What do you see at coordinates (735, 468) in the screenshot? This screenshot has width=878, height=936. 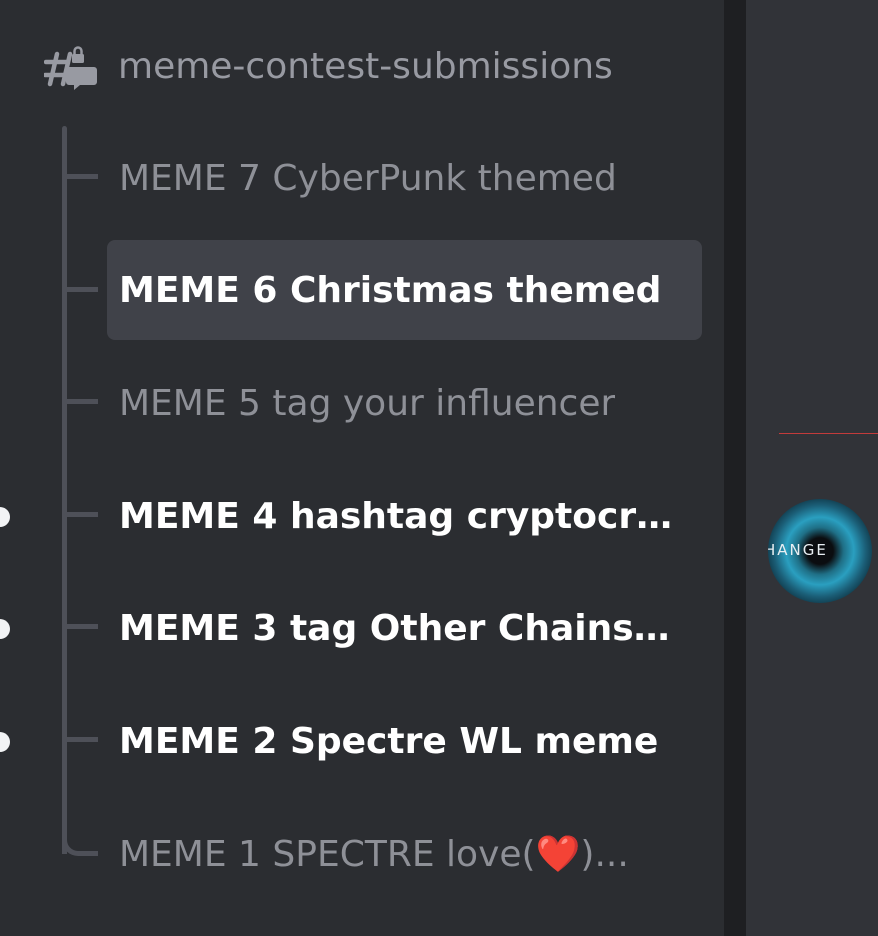 I see `panel-divider` at bounding box center [735, 468].